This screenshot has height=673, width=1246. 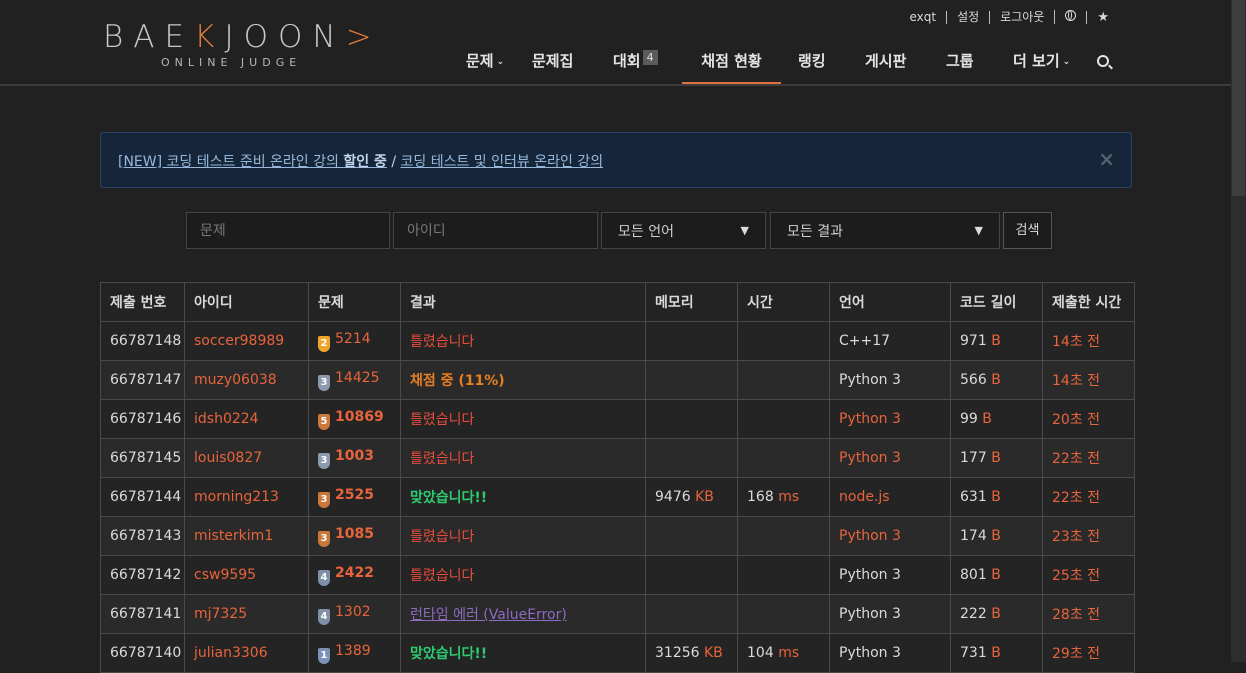 What do you see at coordinates (495, 230) in the screenshot?
I see `user-filter-input` at bounding box center [495, 230].